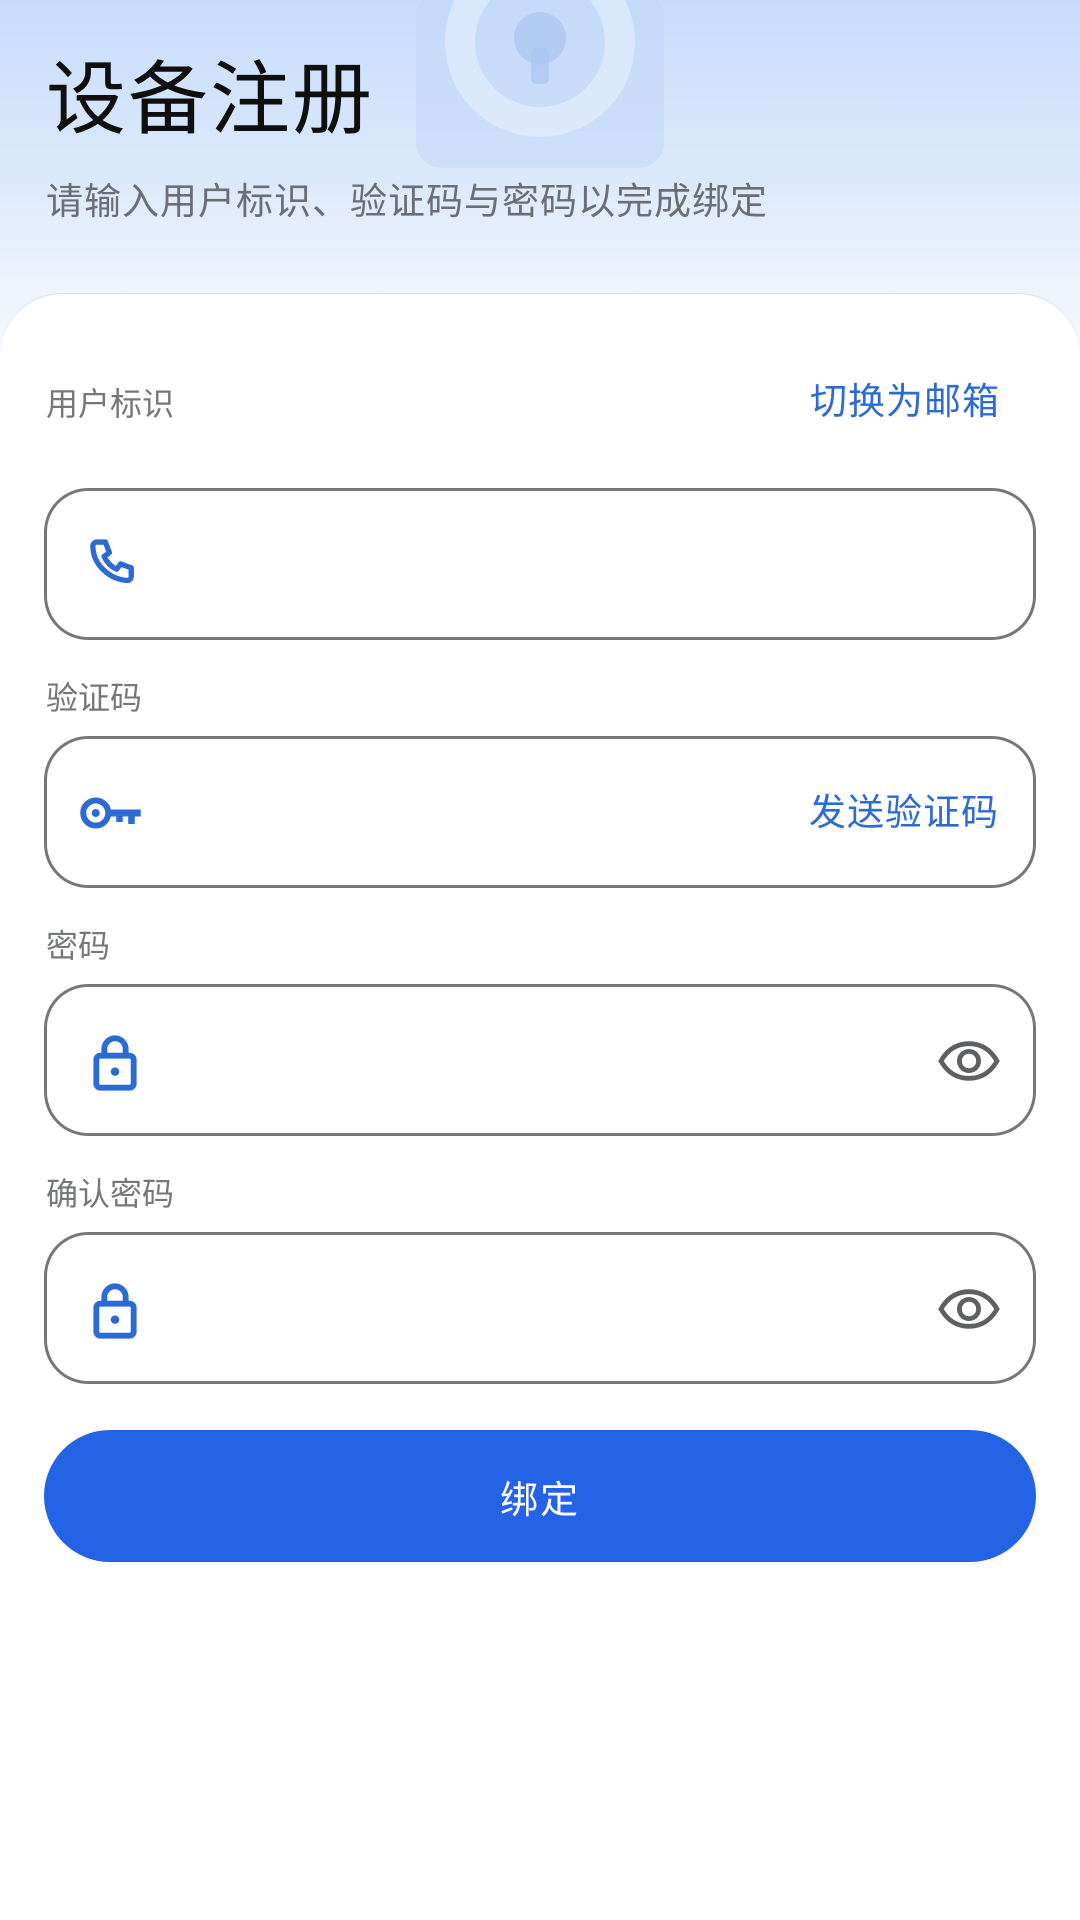  Describe the element at coordinates (509, 1061) in the screenshot. I see `password-input` at that location.